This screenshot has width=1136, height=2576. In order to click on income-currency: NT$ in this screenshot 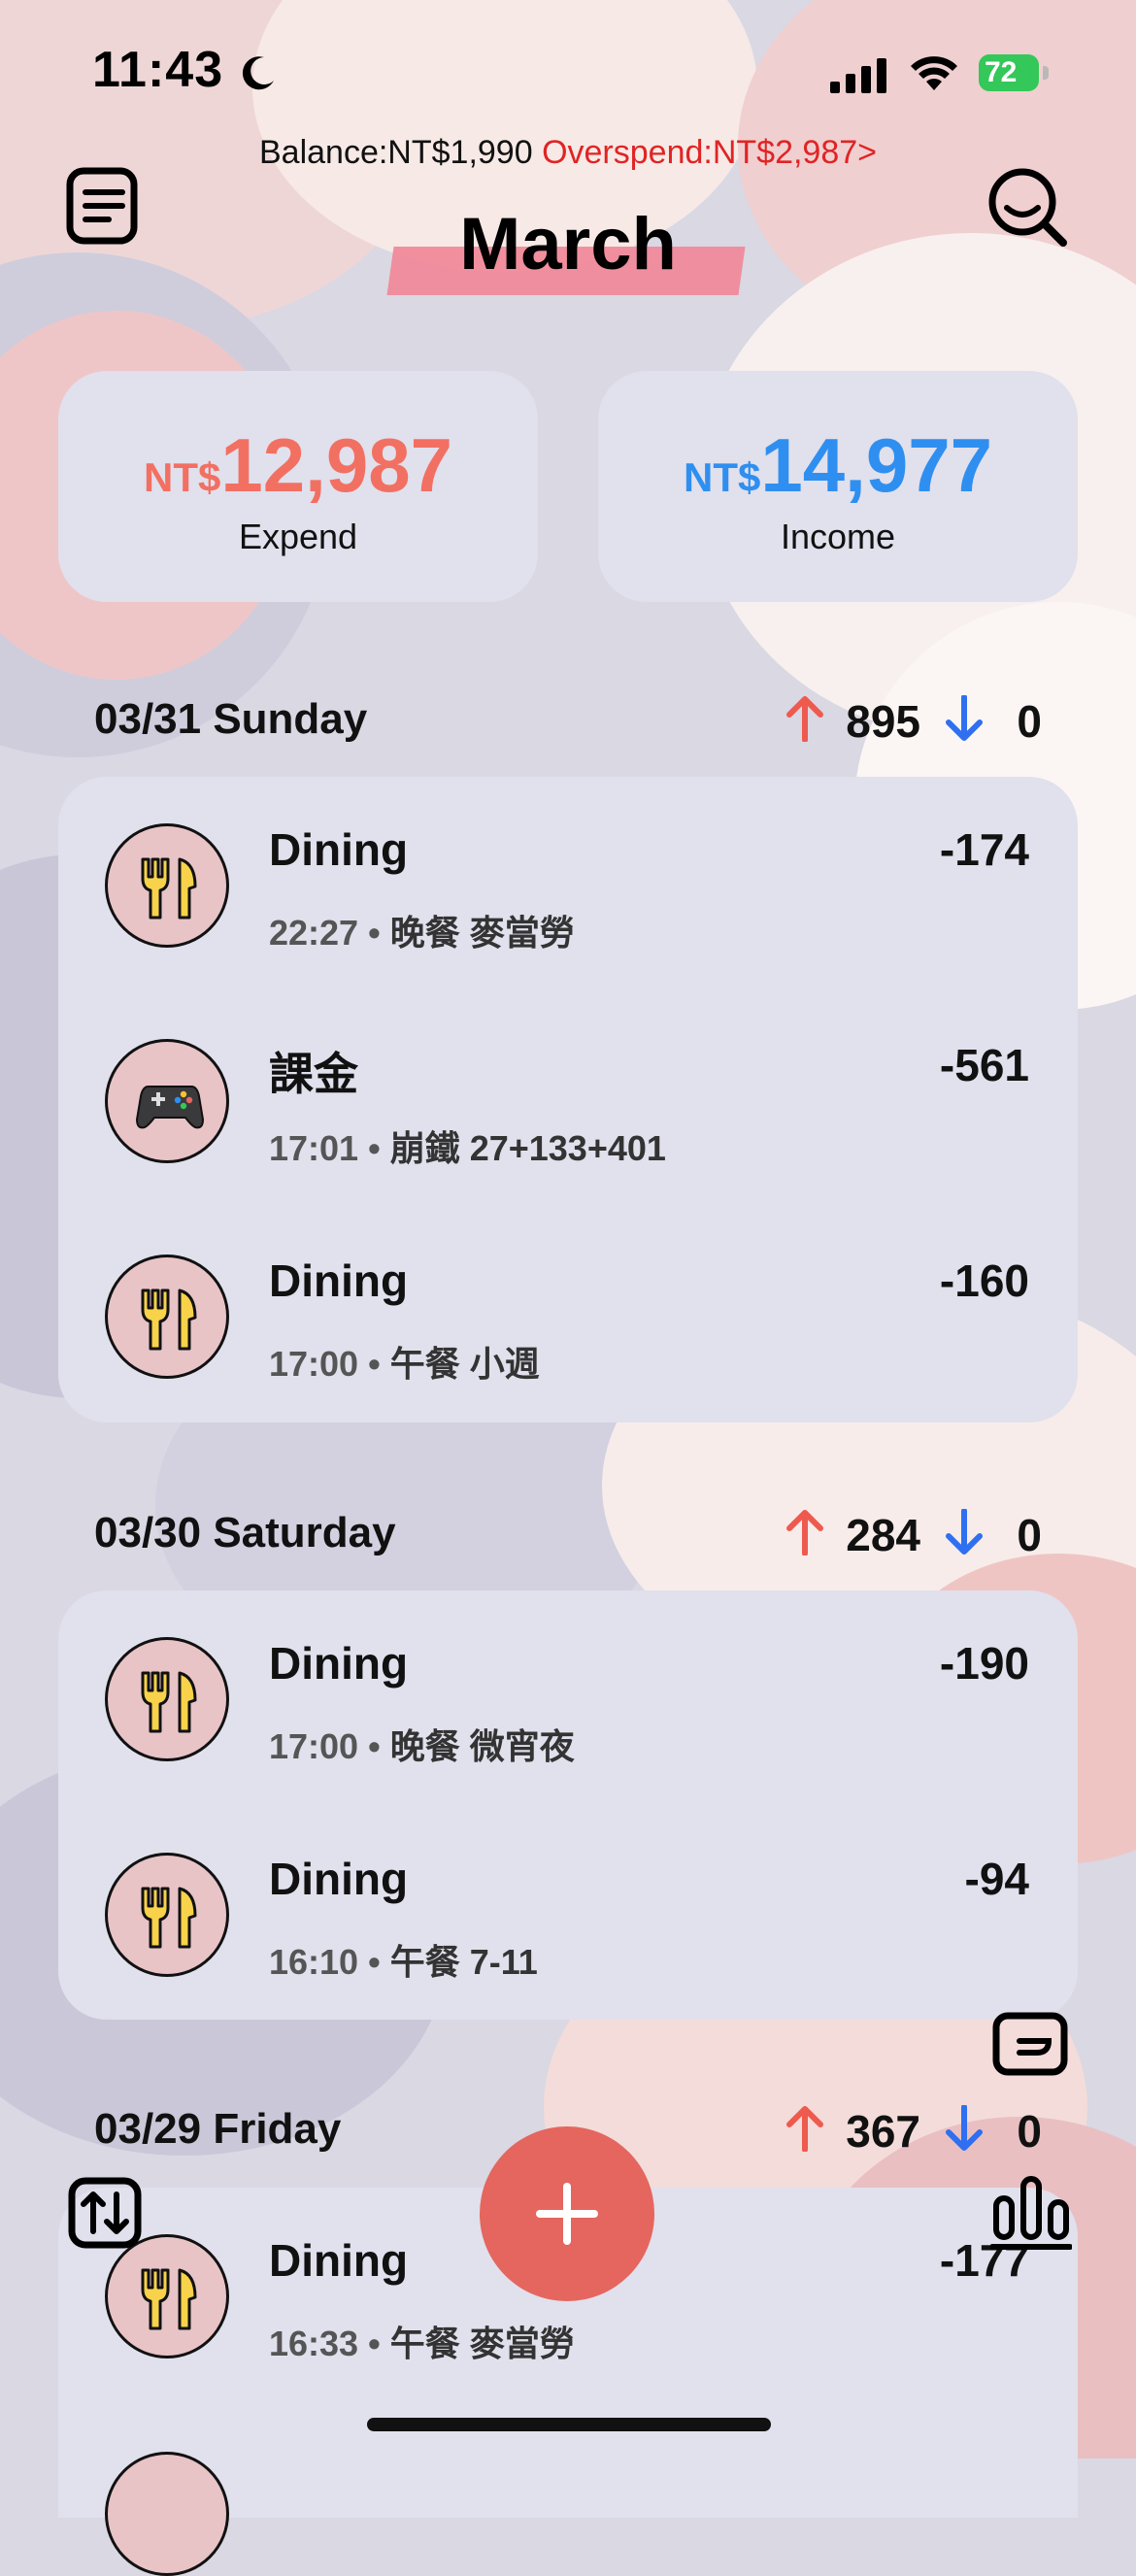, I will do `click(722, 477)`.